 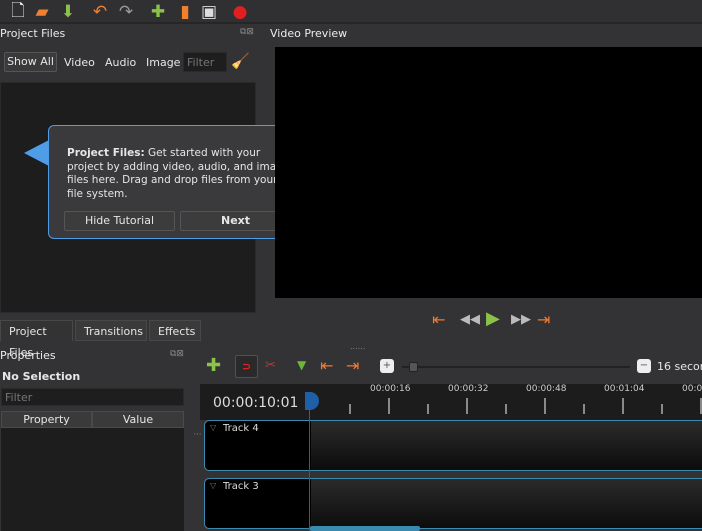 What do you see at coordinates (351, 12) in the screenshot?
I see `main-toolbar: 🗋 ▰ ⬇ ↶ ↷ ✚ ▮ ▣ ●` at bounding box center [351, 12].